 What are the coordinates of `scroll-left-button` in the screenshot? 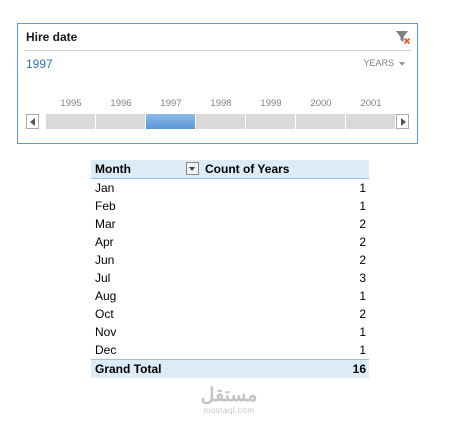 It's located at (32, 121).